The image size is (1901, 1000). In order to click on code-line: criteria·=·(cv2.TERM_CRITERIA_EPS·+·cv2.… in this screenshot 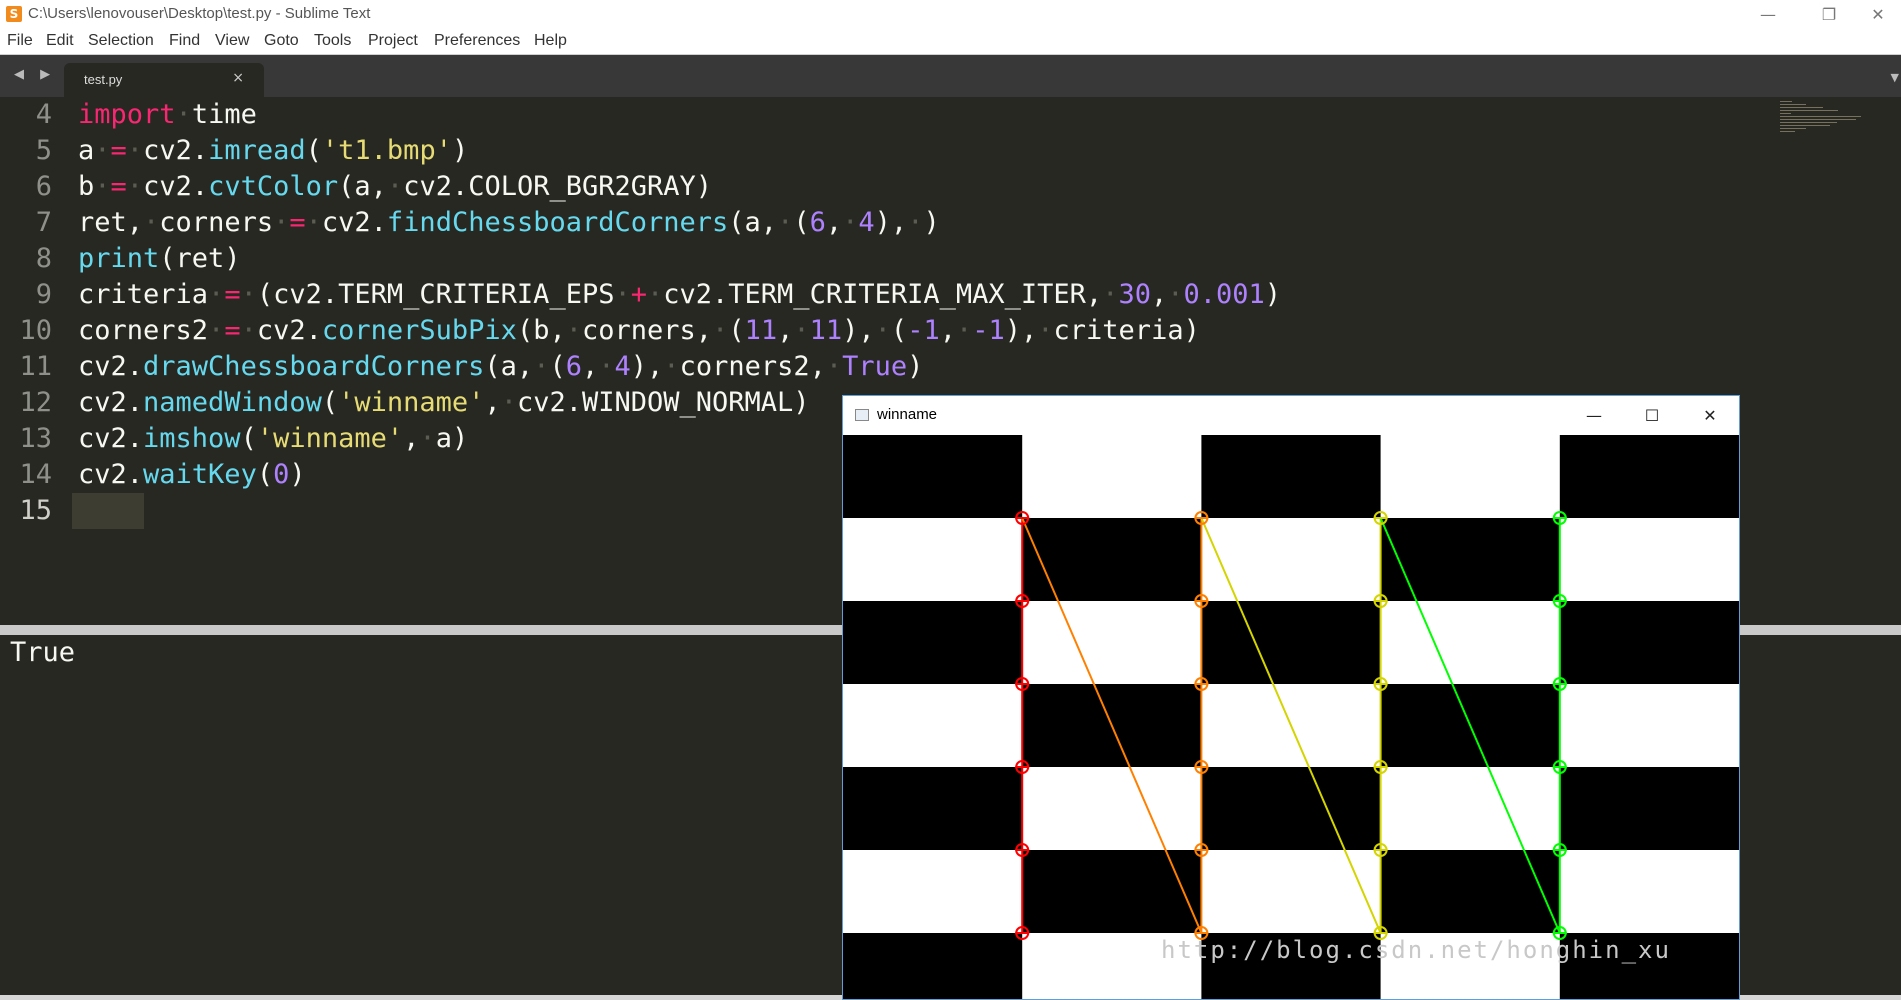, I will do `click(679, 295)`.